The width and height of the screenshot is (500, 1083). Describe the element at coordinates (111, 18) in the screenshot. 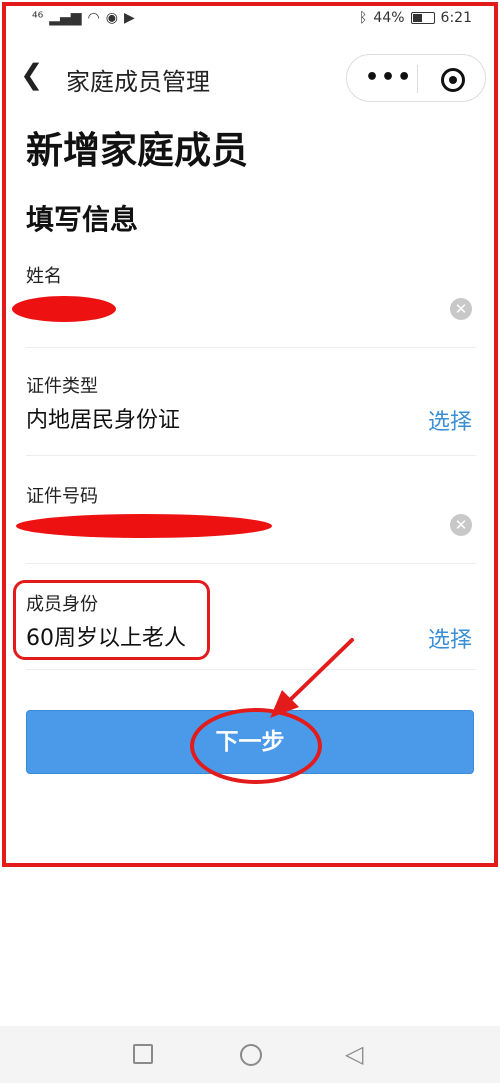

I see `eye-icon: ◉` at that location.